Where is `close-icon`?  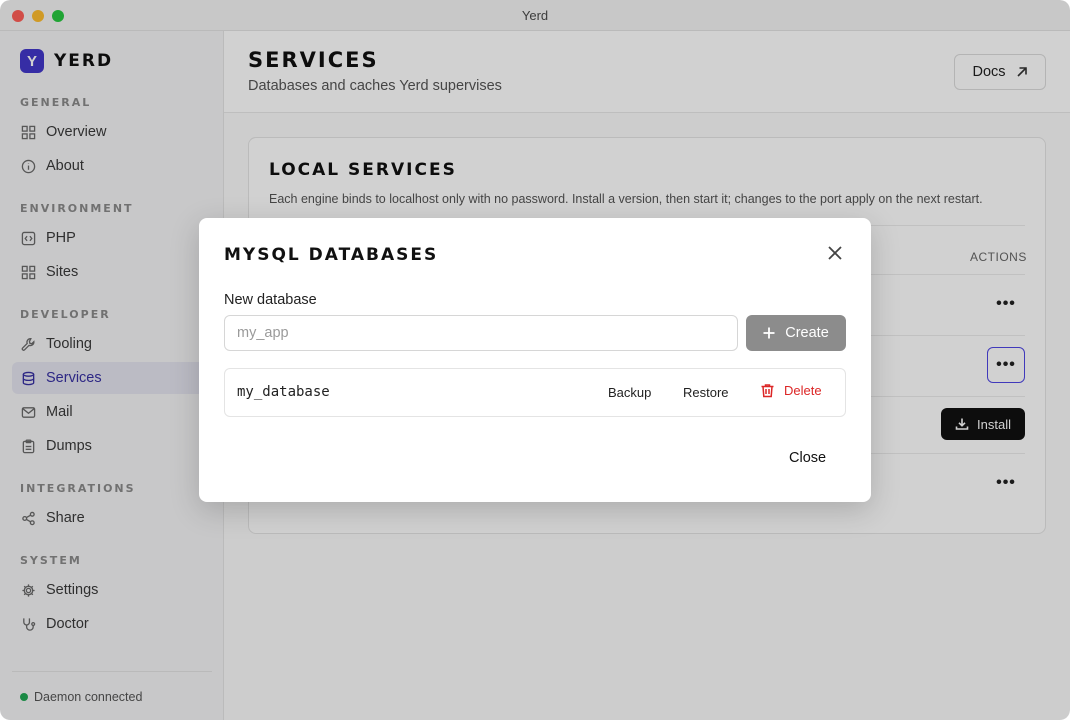 close-icon is located at coordinates (835, 253).